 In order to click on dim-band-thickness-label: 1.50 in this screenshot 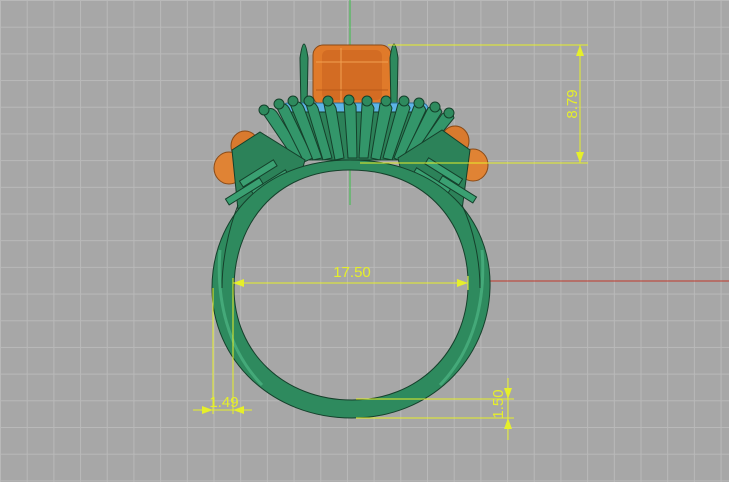, I will do `click(498, 403)`.